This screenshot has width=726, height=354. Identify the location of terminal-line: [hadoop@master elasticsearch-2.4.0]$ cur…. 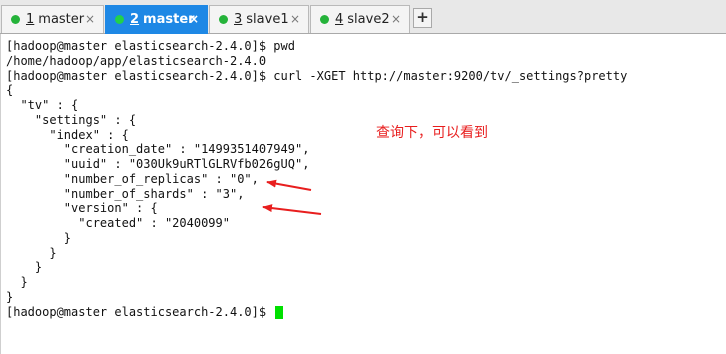
(317, 75).